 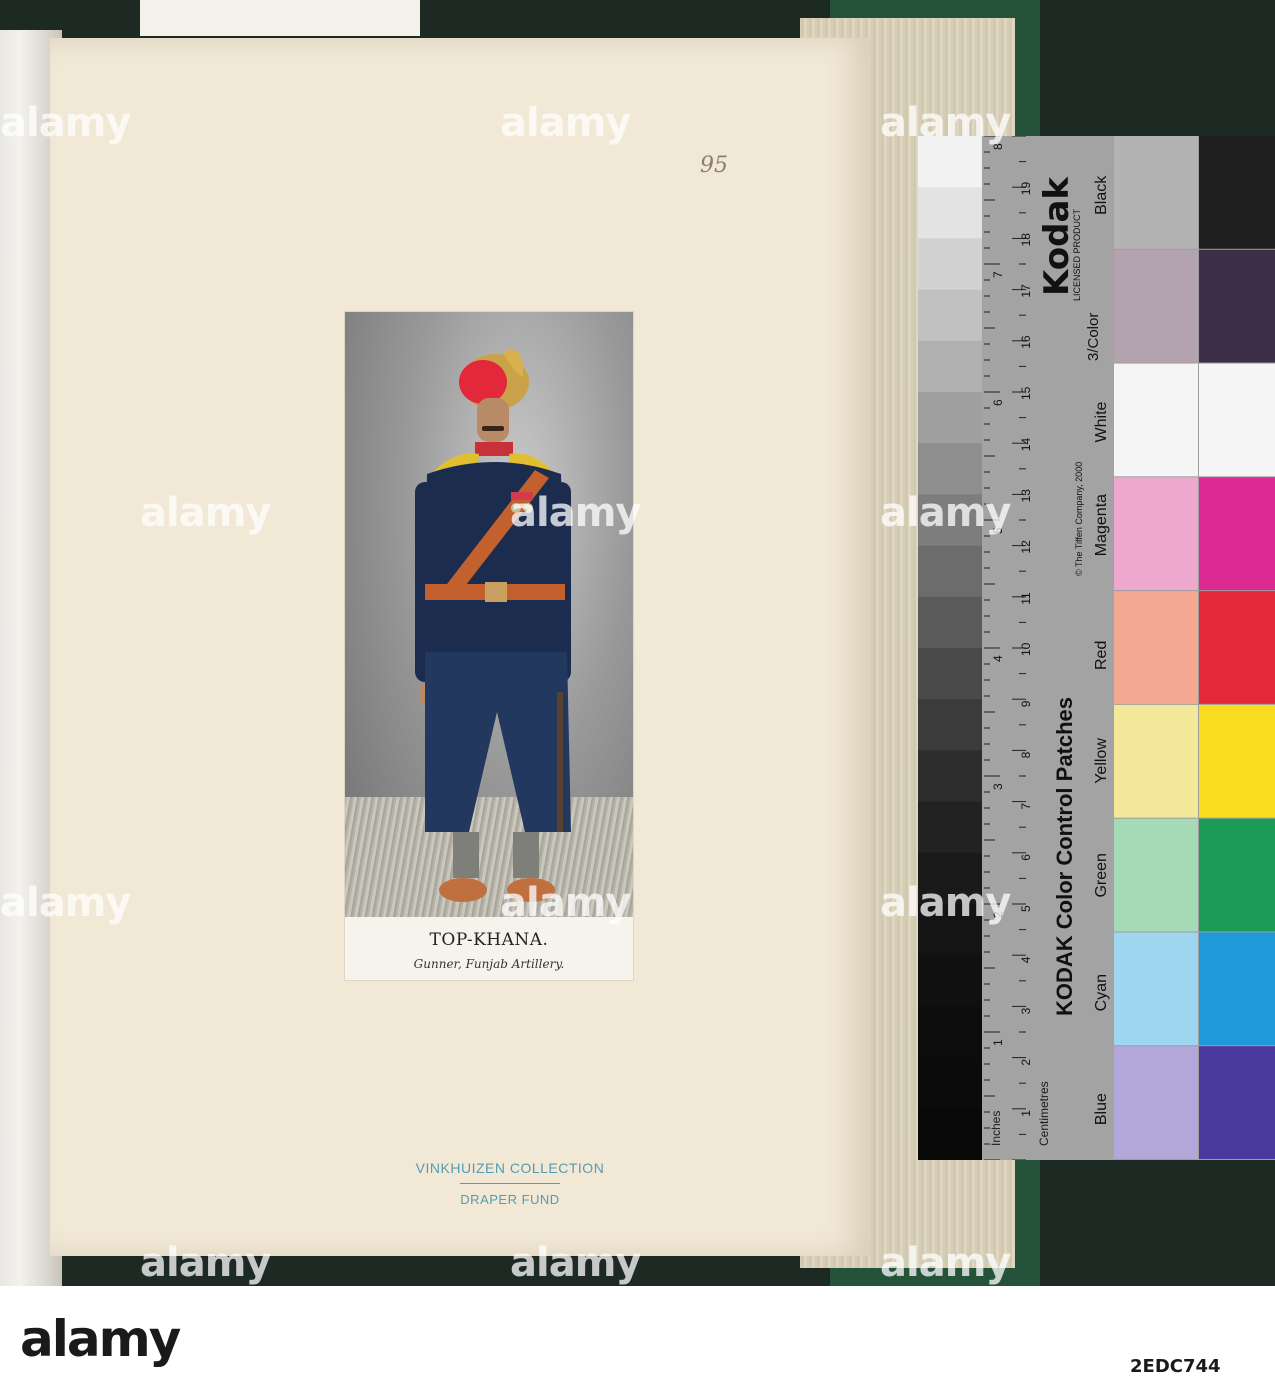 What do you see at coordinates (1026, 342) in the screenshot?
I see `cm-label: 16` at bounding box center [1026, 342].